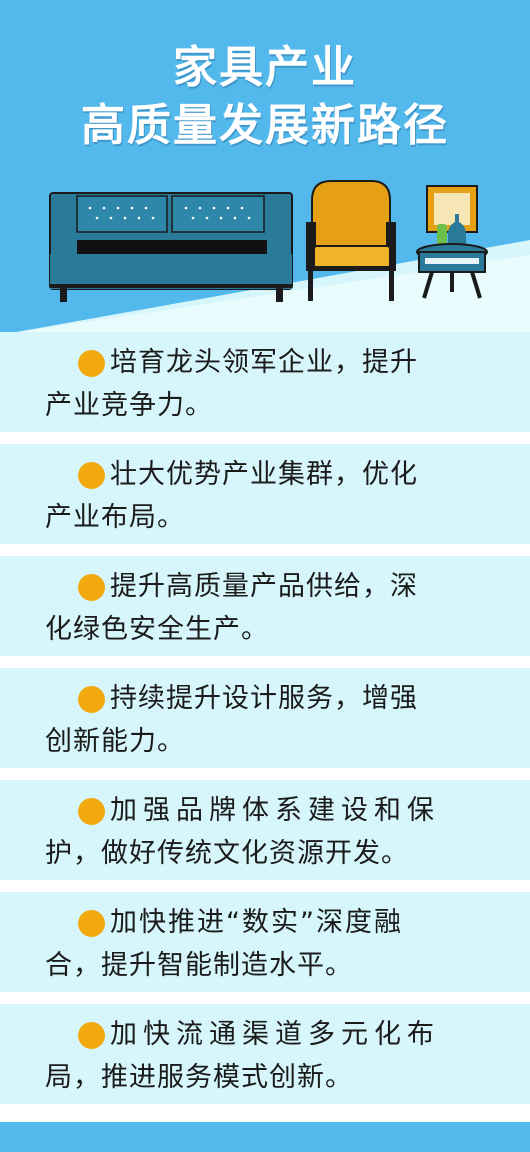 The height and width of the screenshot is (1152, 530). What do you see at coordinates (265, 1054) in the screenshot?
I see `list-item: 加快流通渠道多元化布 局，推进服务模式创新。` at bounding box center [265, 1054].